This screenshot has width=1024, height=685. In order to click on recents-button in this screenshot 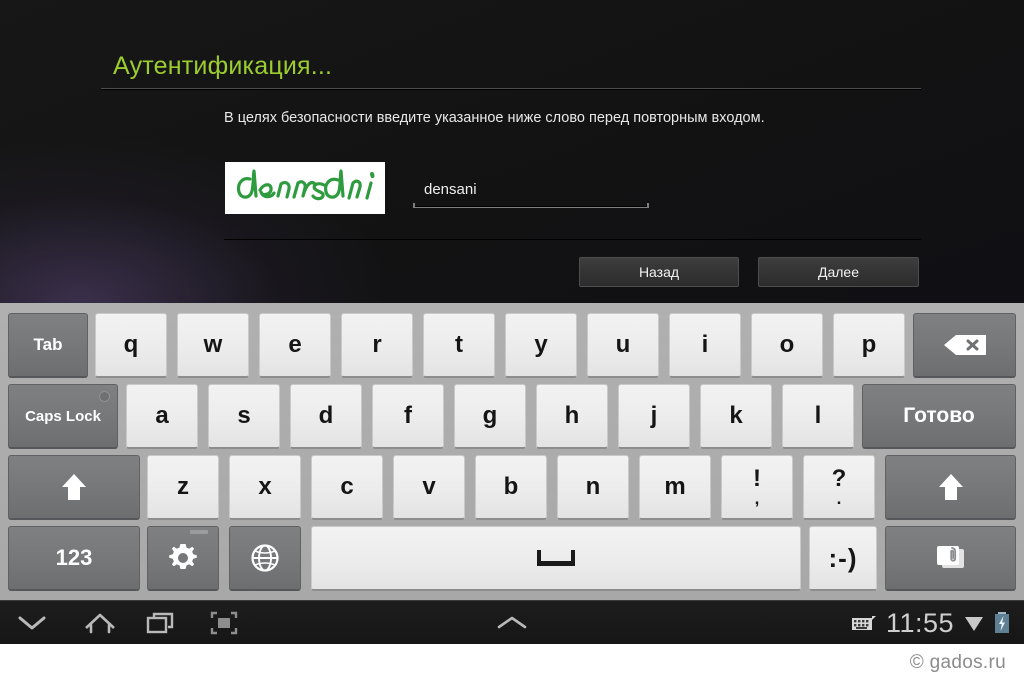, I will do `click(162, 623)`.